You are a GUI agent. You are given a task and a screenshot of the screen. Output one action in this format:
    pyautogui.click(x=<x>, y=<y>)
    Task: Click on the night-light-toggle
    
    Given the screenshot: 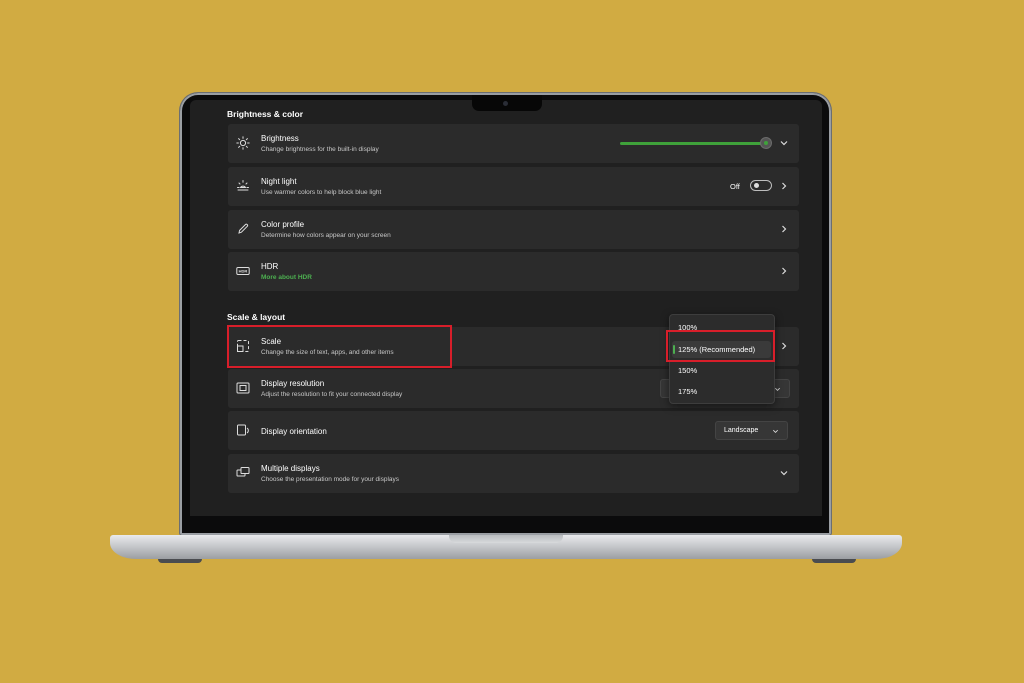 What is the action you would take?
    pyautogui.click(x=761, y=185)
    